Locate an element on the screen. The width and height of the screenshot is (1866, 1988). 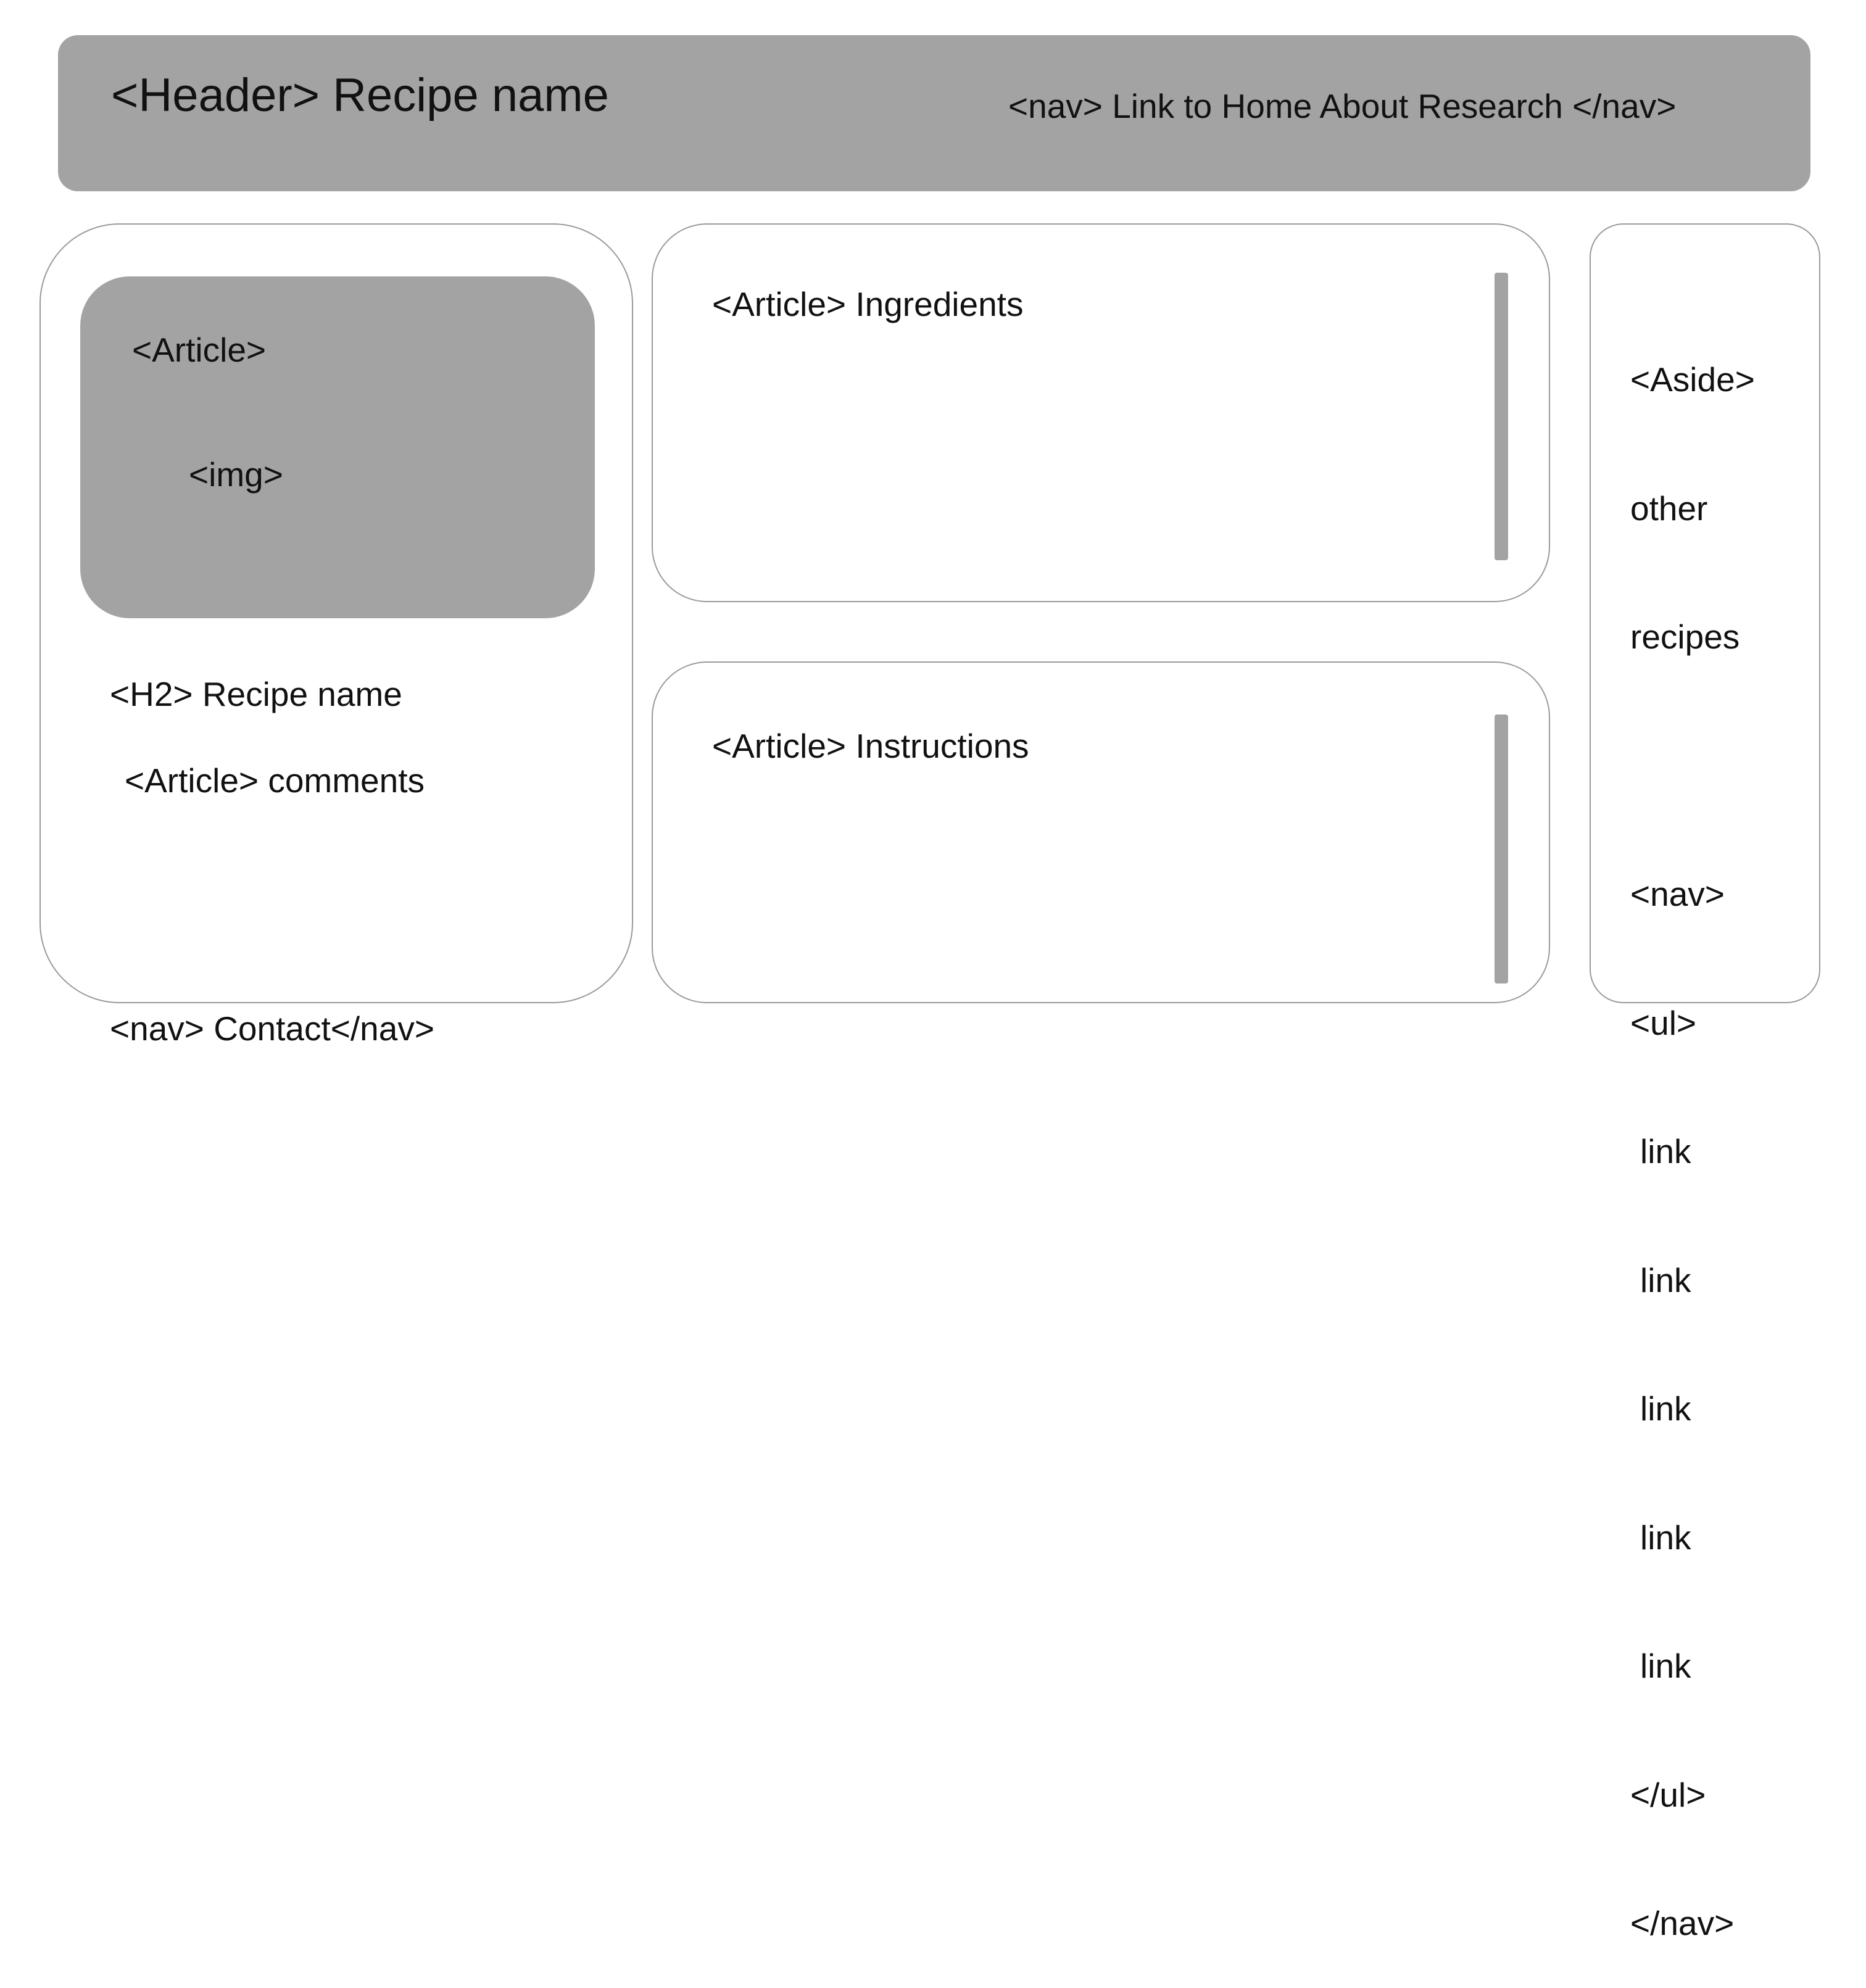
h2-recipe-name-label: <H2> Recipe name is located at coordinates (256, 694).